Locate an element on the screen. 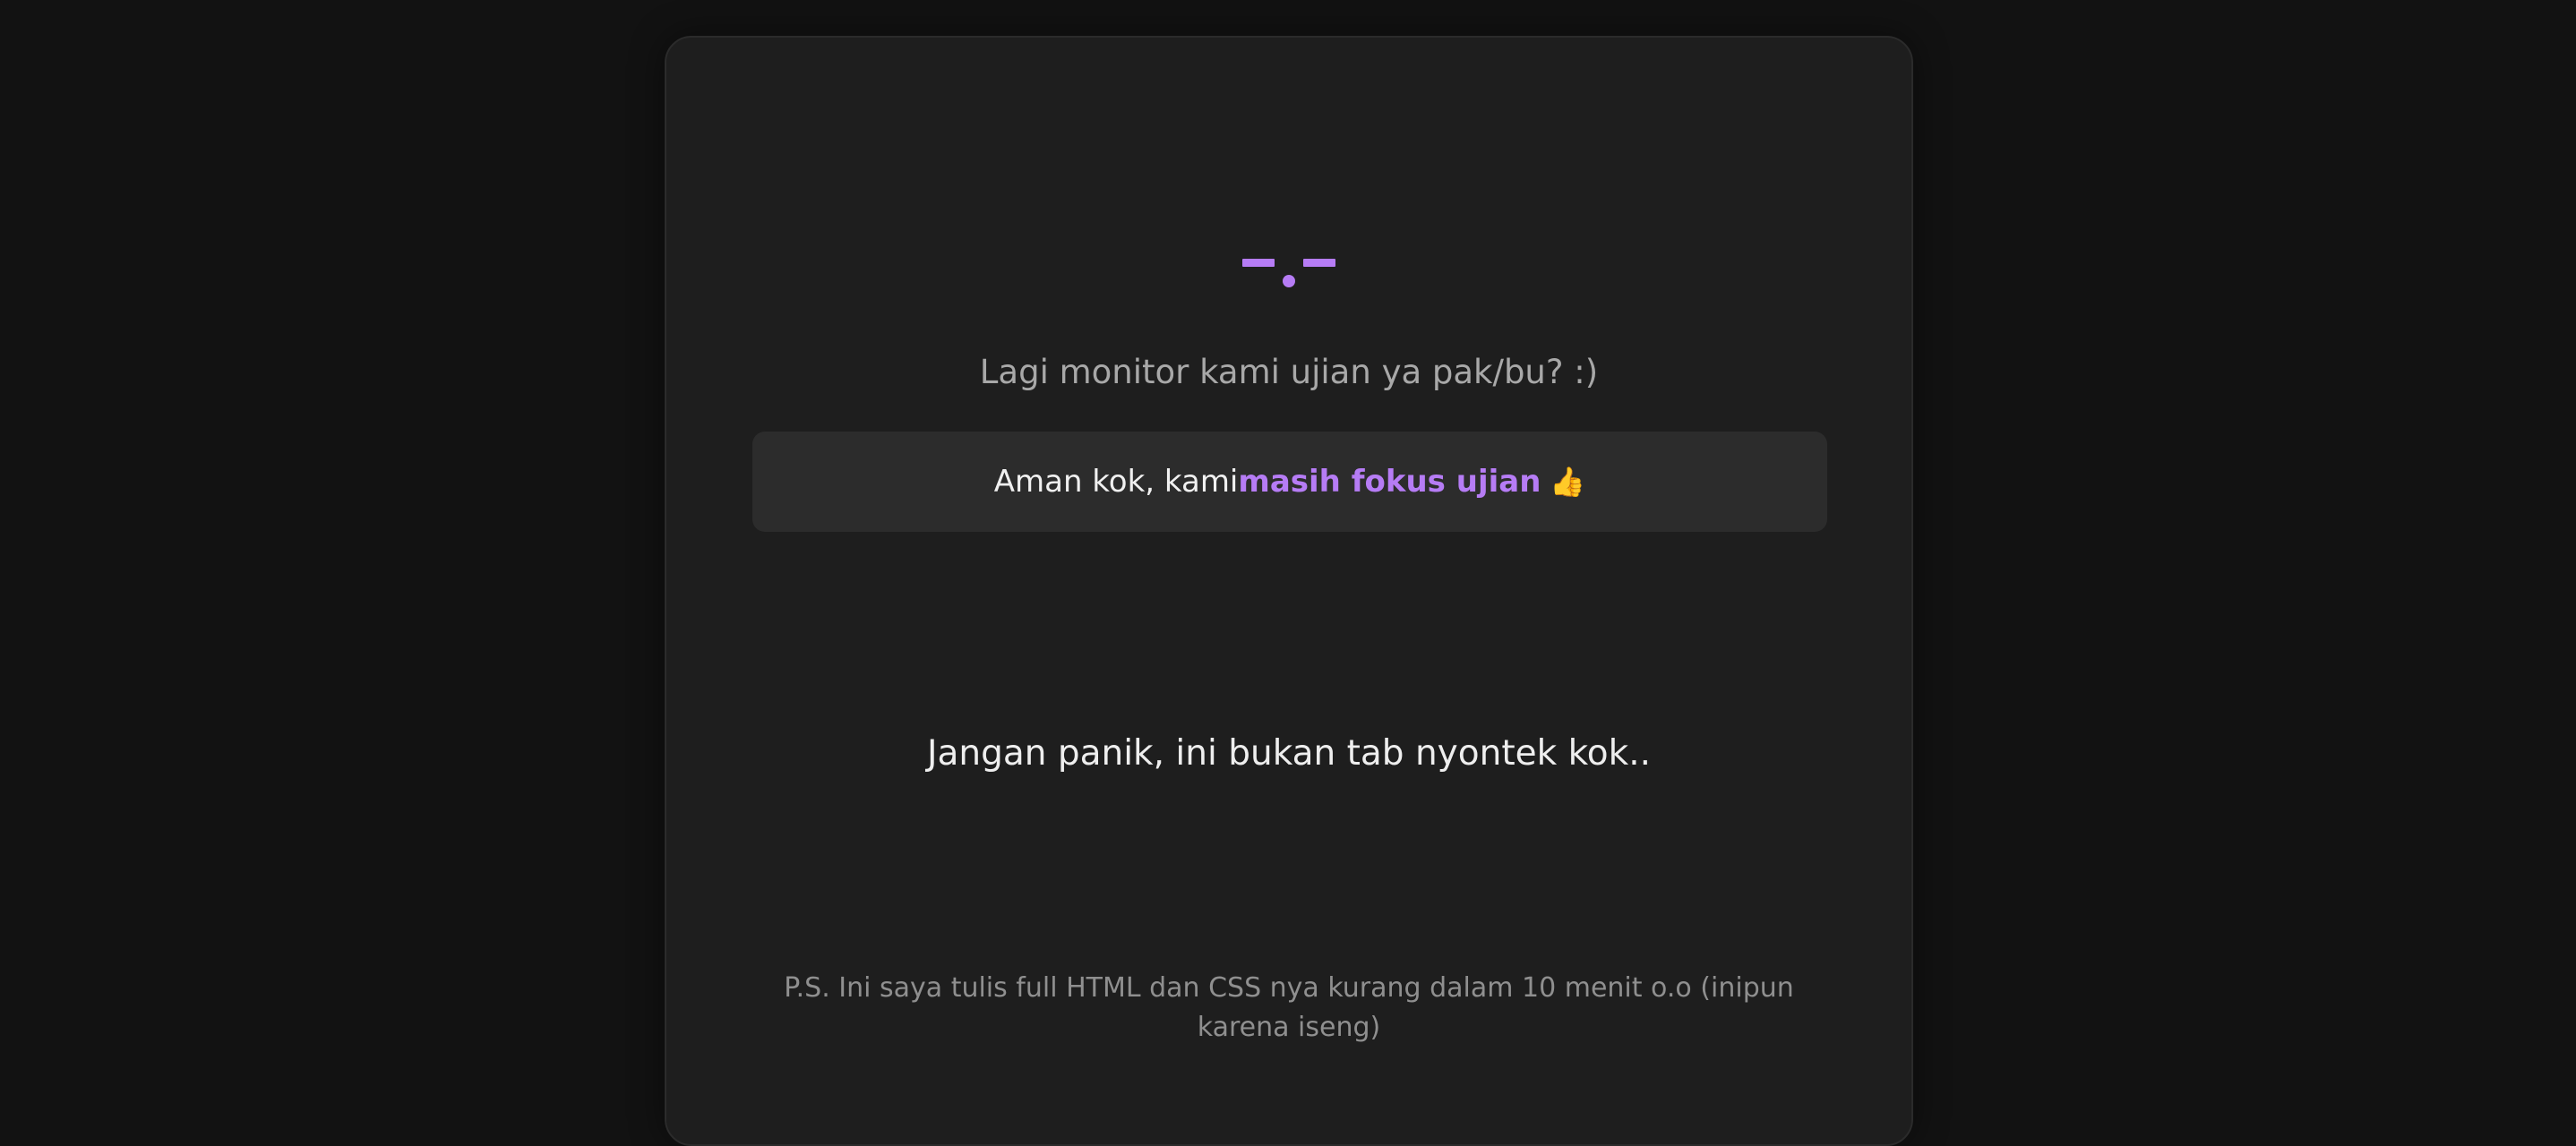 The height and width of the screenshot is (1146, 2576). subtitle-text: Lagi monitor kami ujian ya pak/bu? :) is located at coordinates (1289, 372).